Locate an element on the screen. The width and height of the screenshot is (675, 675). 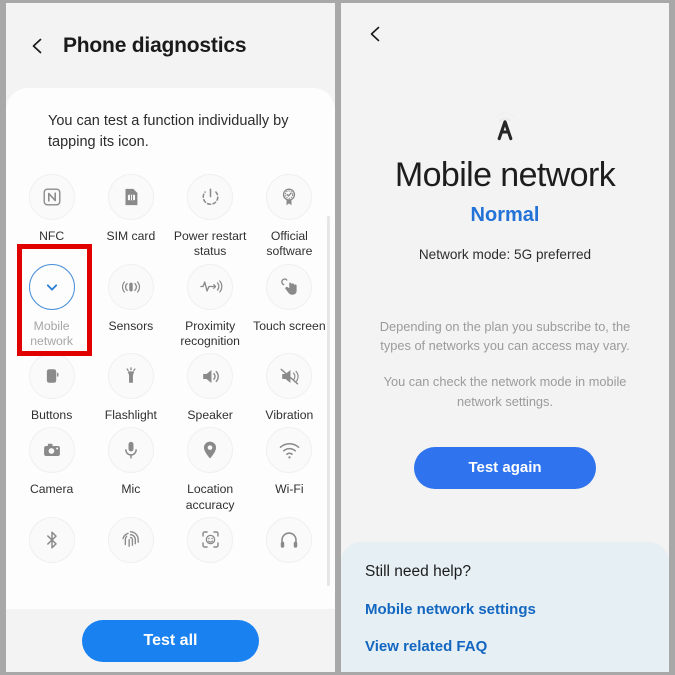
sensors-icon is located at coordinates (130, 286).